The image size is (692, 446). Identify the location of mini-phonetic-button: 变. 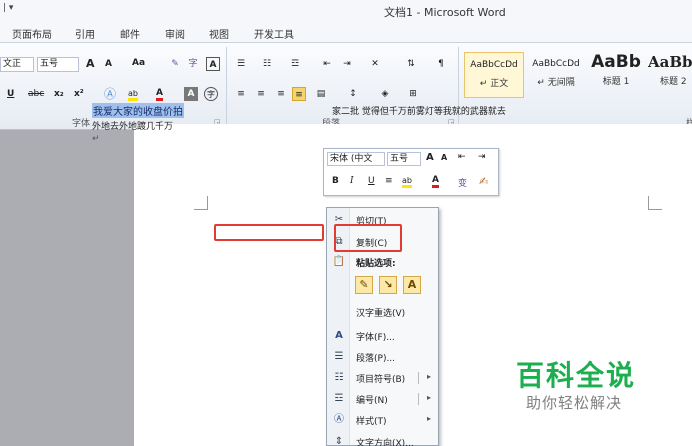
(462, 182).